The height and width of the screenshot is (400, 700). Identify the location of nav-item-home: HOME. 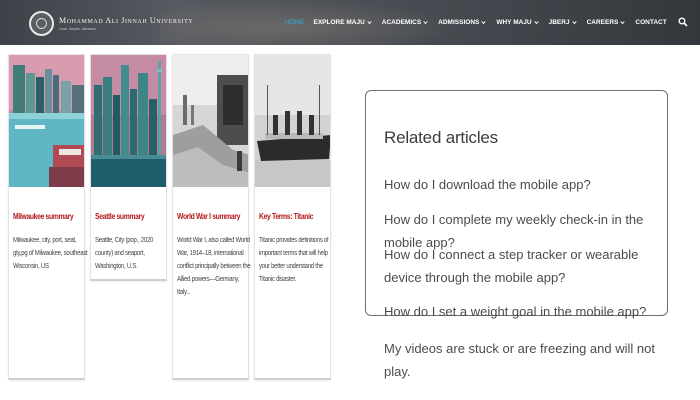
(295, 22).